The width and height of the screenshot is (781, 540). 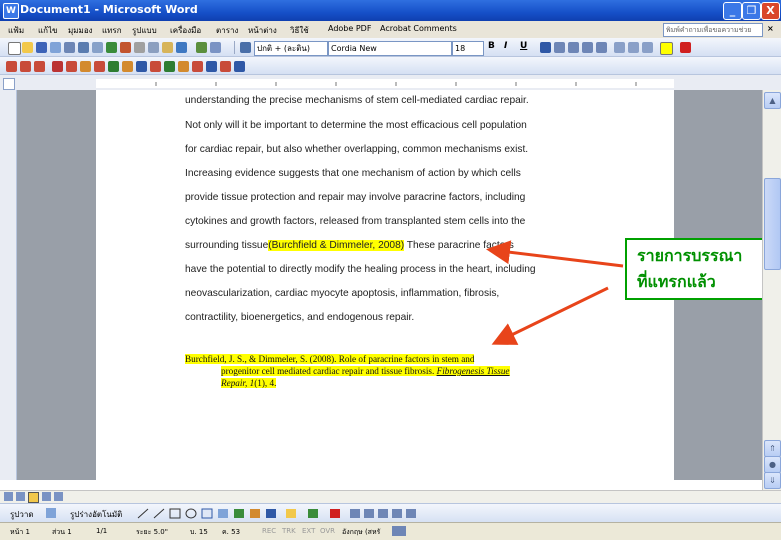 I want to click on dash-style-icon, so click(x=369, y=513).